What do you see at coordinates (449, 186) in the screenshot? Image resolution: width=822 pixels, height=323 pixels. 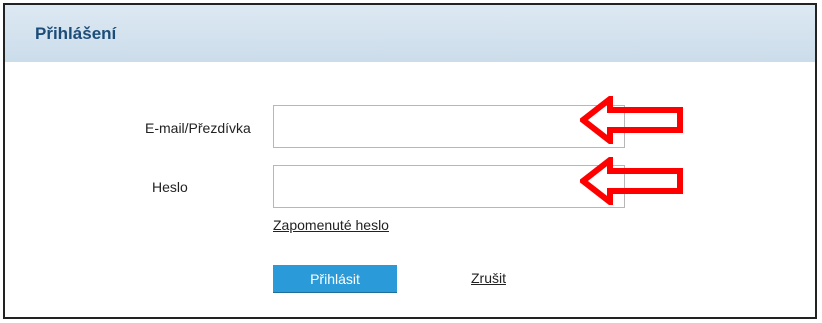 I see `password-field` at bounding box center [449, 186].